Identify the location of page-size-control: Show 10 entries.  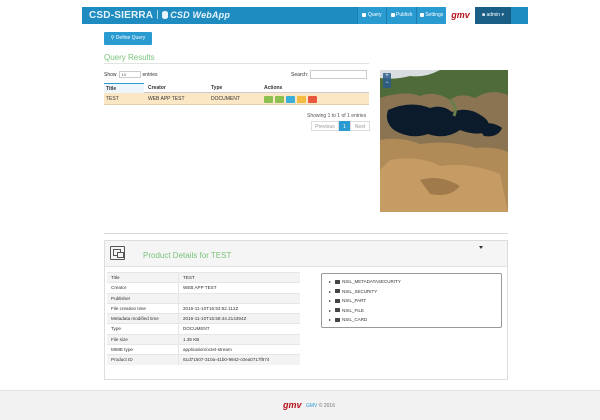
(131, 74).